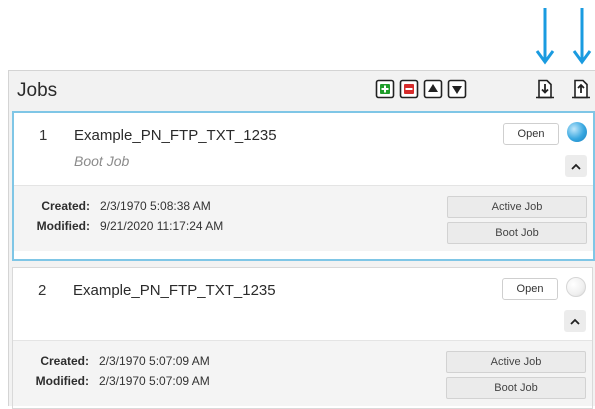  Describe the element at coordinates (545, 37) in the screenshot. I see `annotation-arrow-download` at that location.